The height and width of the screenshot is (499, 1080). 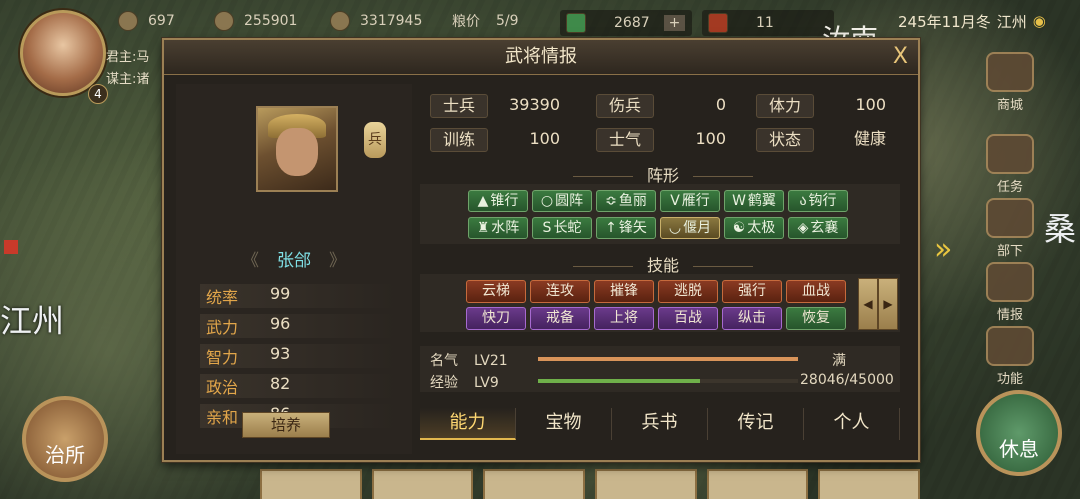 I want to click on formation-label: 雁行, so click(x=695, y=201).